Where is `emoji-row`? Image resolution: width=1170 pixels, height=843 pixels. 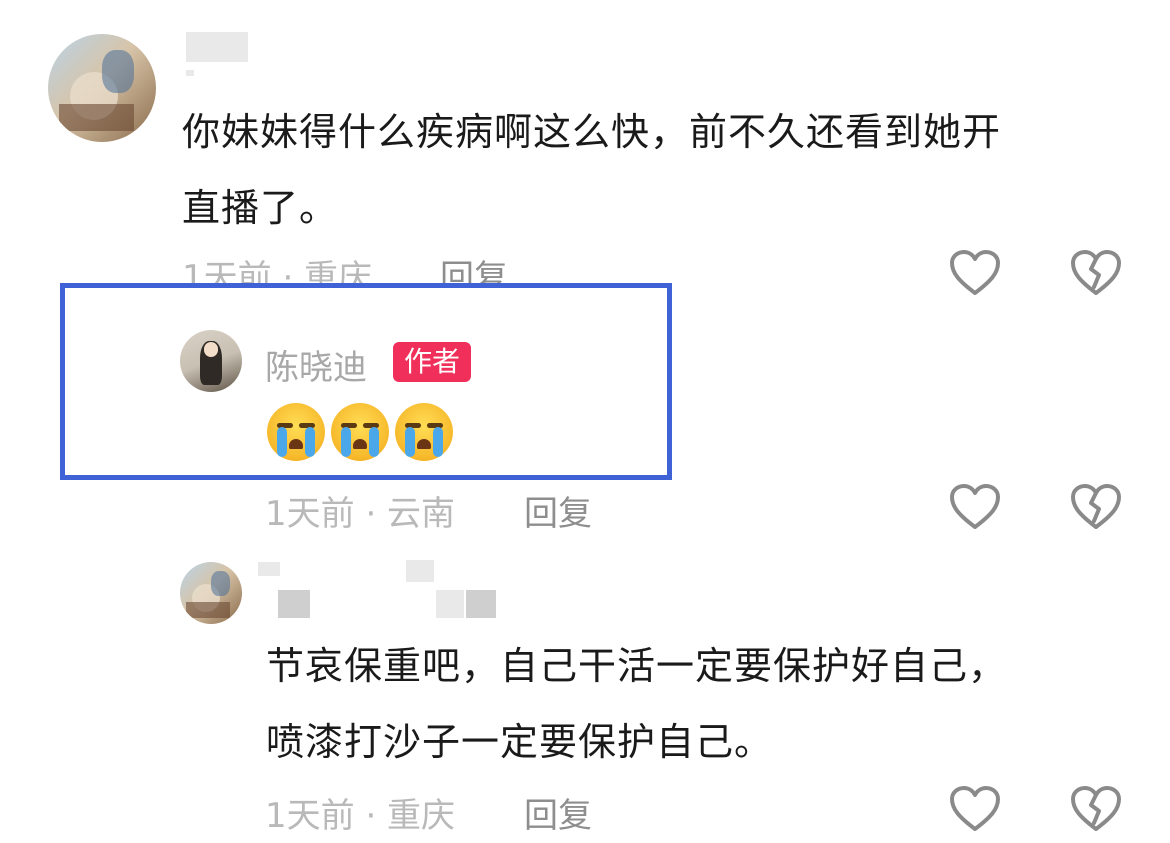 emoji-row is located at coordinates (360, 432).